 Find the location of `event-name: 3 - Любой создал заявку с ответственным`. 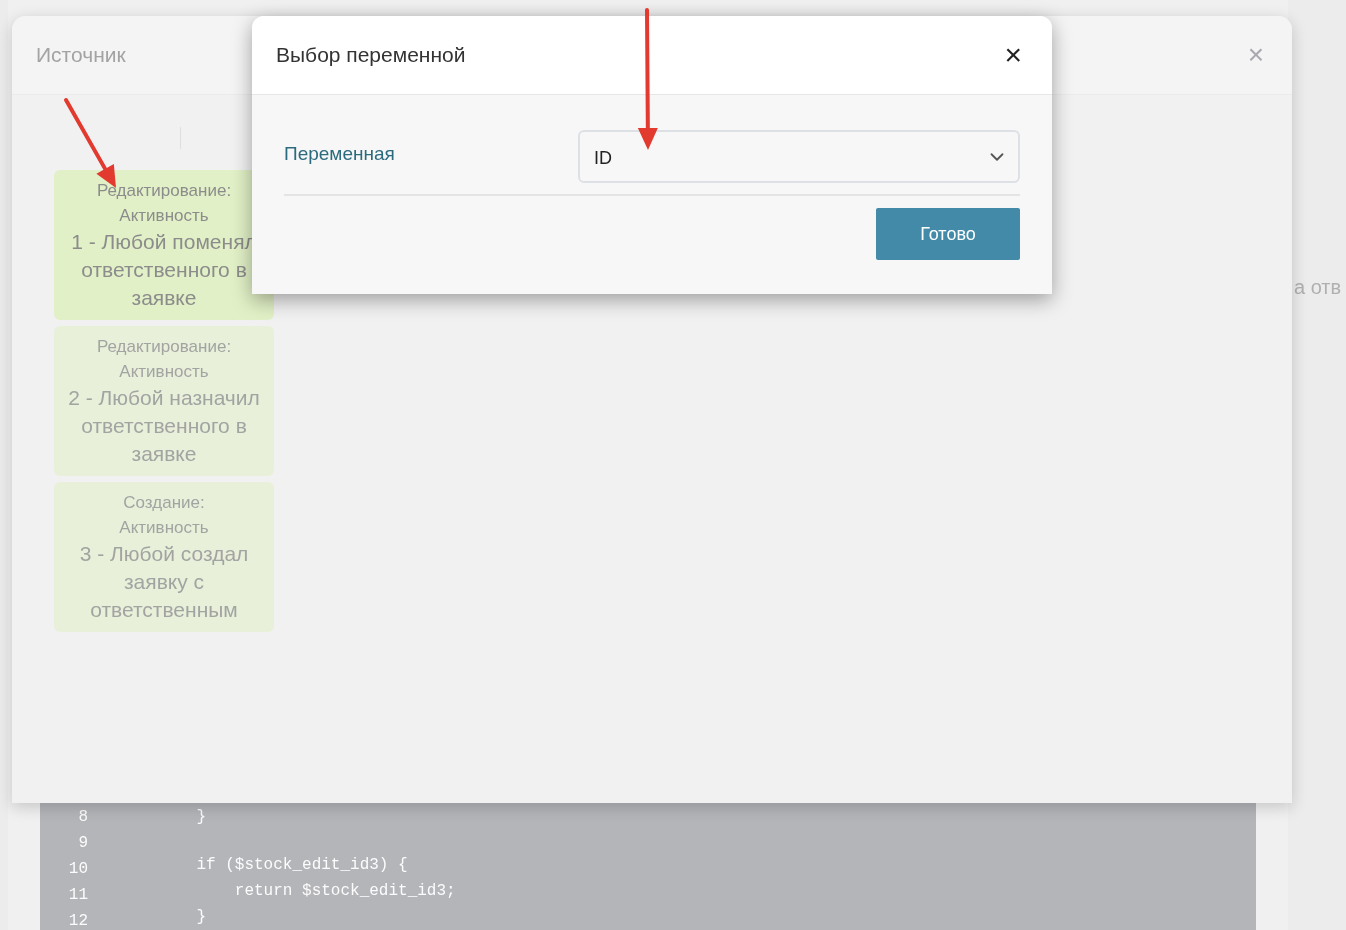

event-name: 3 - Любой создал заявку с ответственным is located at coordinates (164, 582).